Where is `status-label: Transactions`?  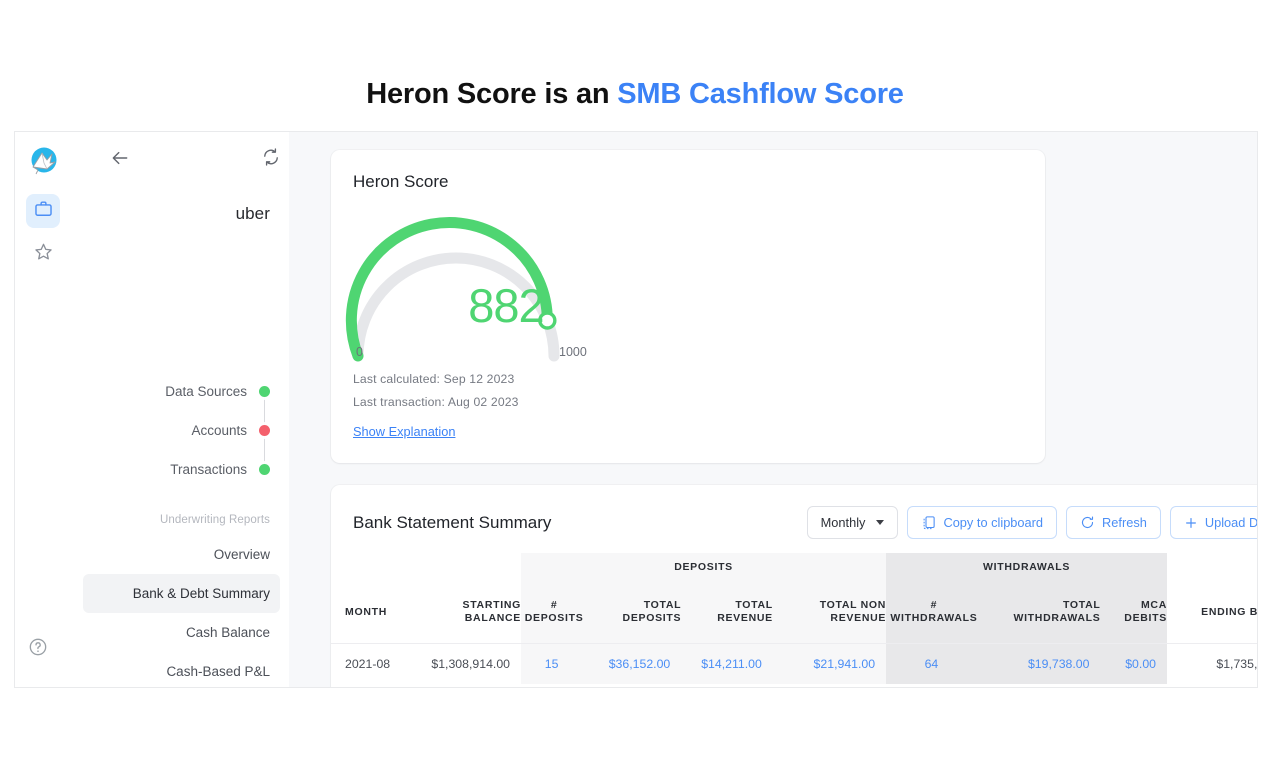 status-label: Transactions is located at coordinates (208, 469).